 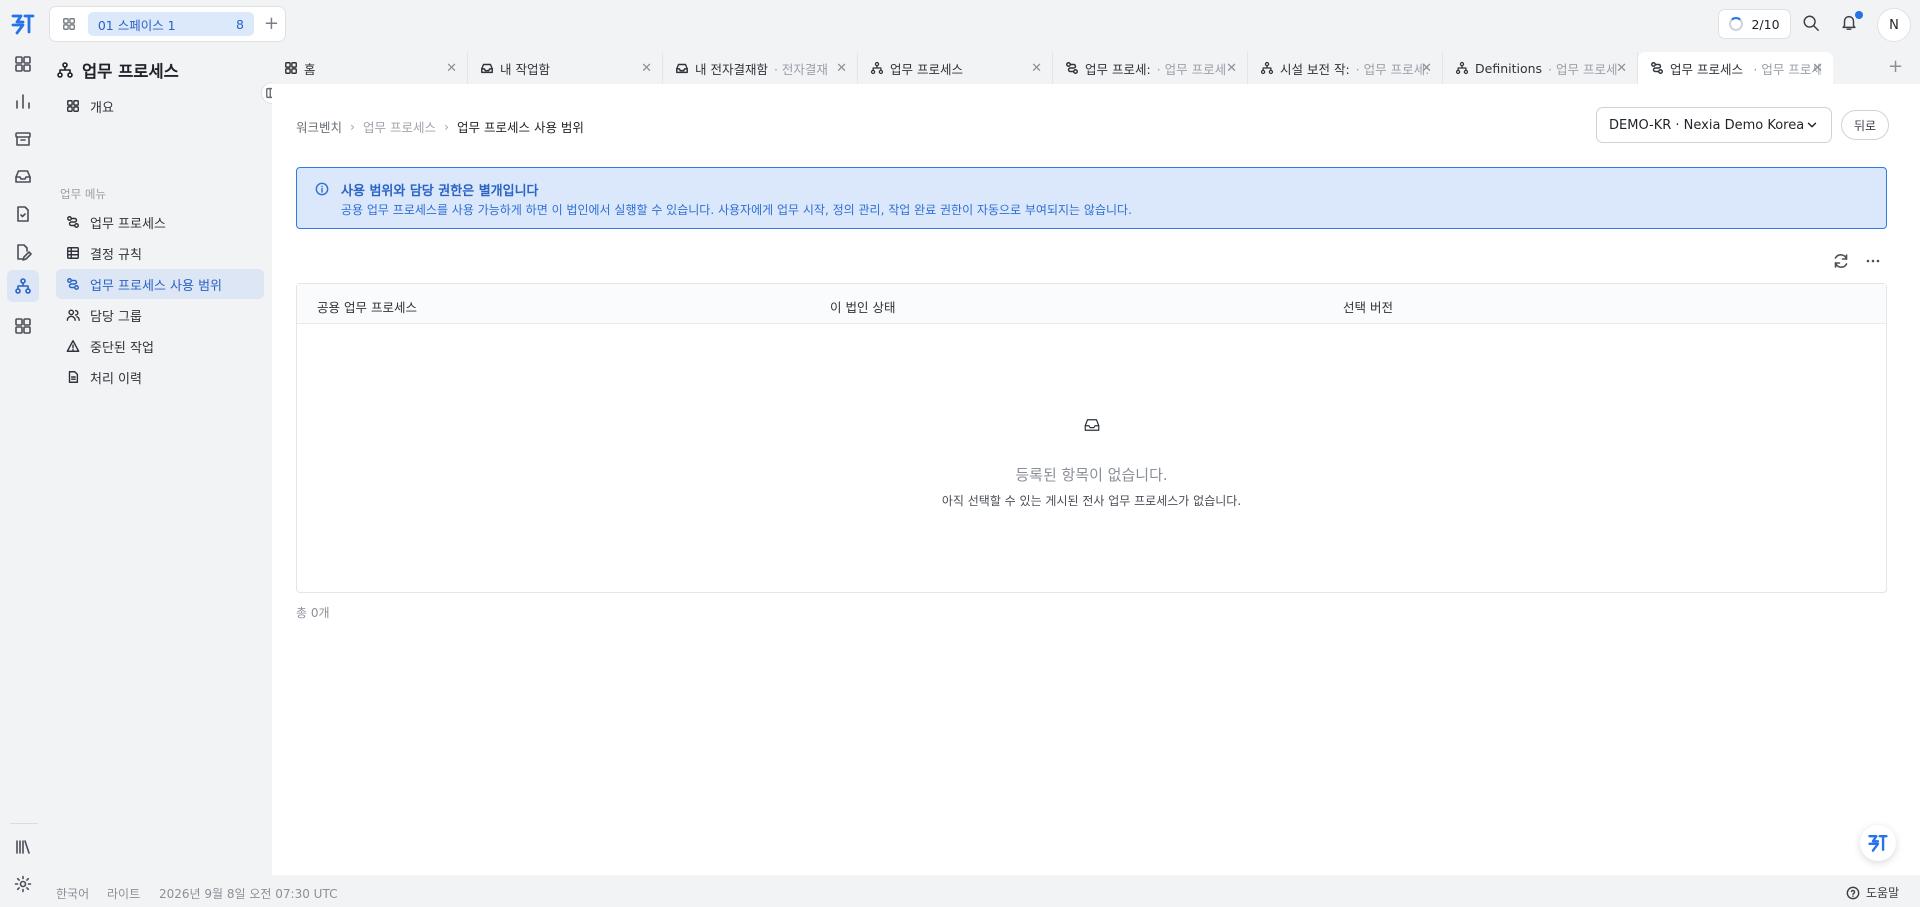 What do you see at coordinates (23, 477) in the screenshot?
I see `icon-rail` at bounding box center [23, 477].